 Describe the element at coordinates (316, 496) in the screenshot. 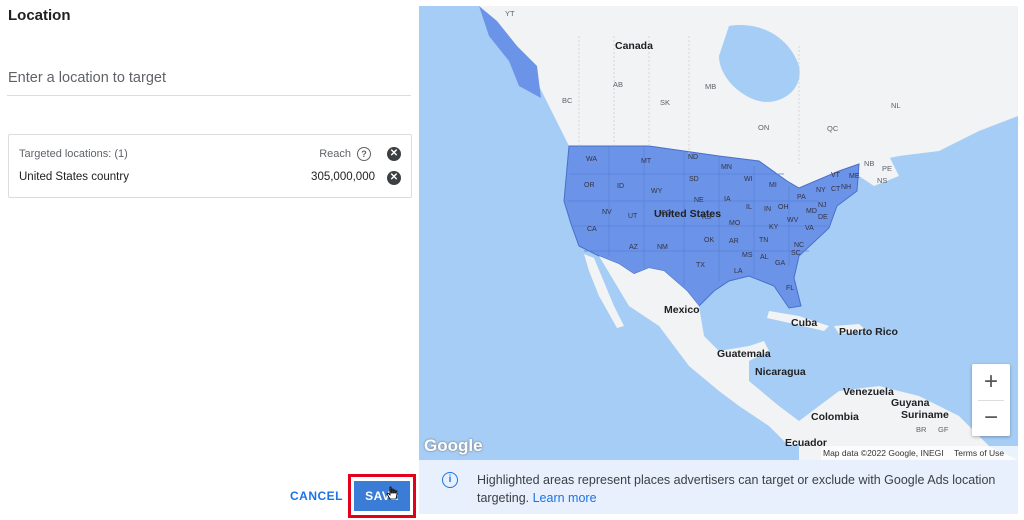

I see `cancel-button: CANCEL` at that location.